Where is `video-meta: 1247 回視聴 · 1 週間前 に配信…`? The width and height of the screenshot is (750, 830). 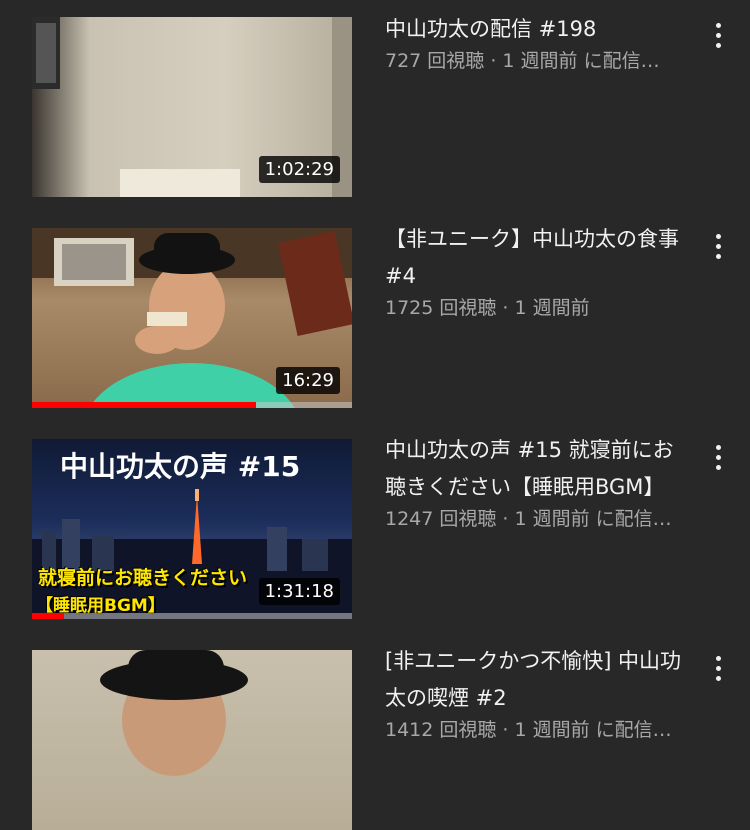 video-meta: 1247 回視聴 · 1 週間前 に配信… is located at coordinates (528, 519).